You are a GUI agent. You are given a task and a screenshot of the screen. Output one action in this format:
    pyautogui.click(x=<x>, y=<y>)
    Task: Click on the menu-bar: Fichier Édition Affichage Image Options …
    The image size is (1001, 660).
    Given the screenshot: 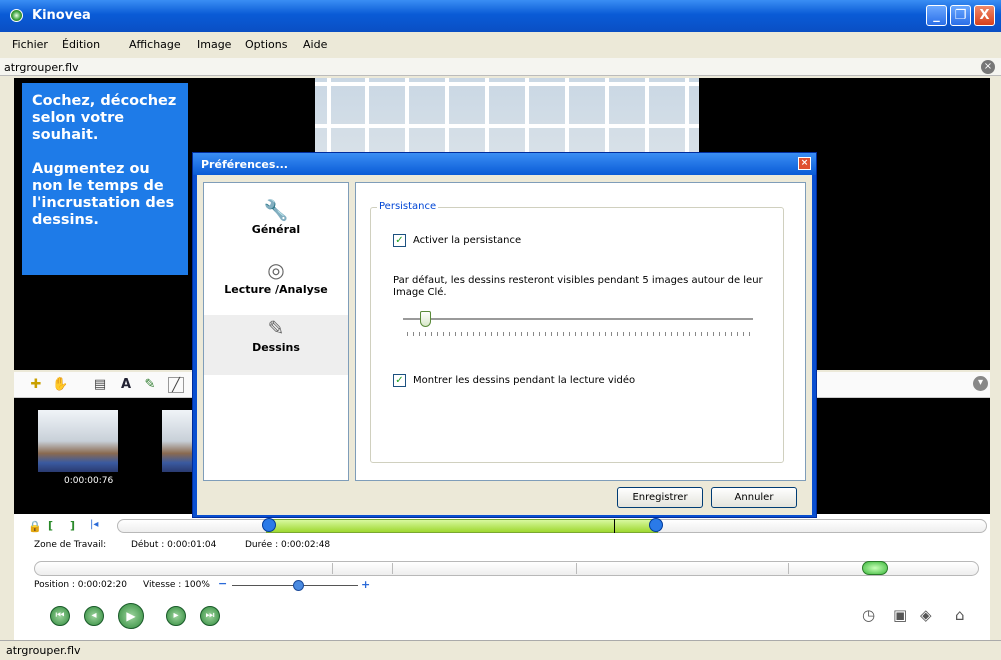 What is the action you would take?
    pyautogui.click(x=500, y=44)
    